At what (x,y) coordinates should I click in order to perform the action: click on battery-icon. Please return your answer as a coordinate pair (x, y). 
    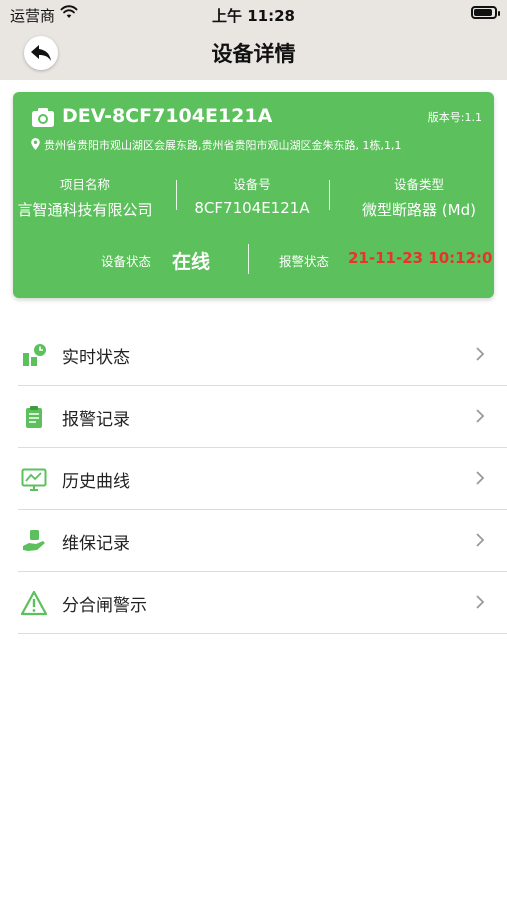
    Looking at the image, I should click on (485, 12).